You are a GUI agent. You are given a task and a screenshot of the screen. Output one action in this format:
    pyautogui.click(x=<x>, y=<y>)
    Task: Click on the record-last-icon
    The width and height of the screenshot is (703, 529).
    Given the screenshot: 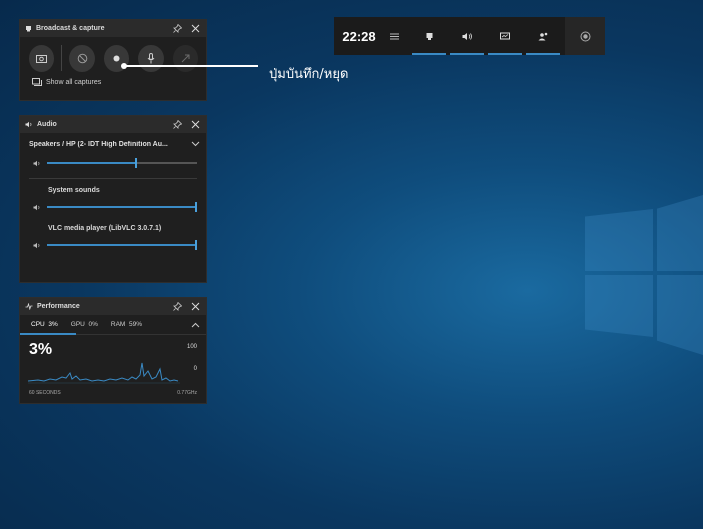 What is the action you would take?
    pyautogui.click(x=82, y=58)
    